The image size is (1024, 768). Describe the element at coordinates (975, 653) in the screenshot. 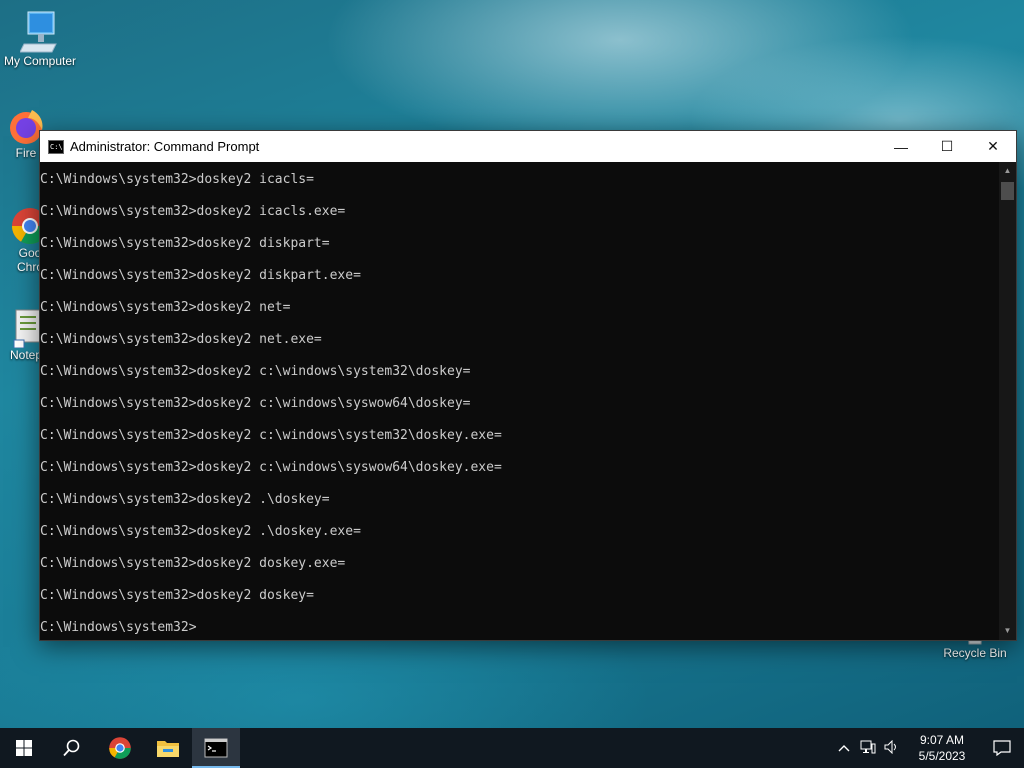

I see `desktop-icon-label: Recycle Bin` at that location.